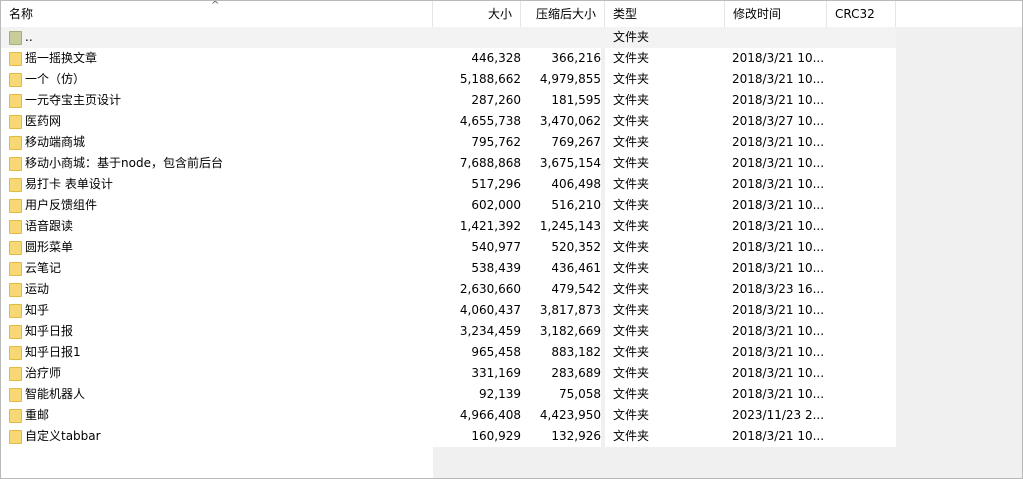 Image resolution: width=1023 pixels, height=479 pixels. Describe the element at coordinates (61, 205) in the screenshot. I see `folder-name: 用户反馈组件` at that location.